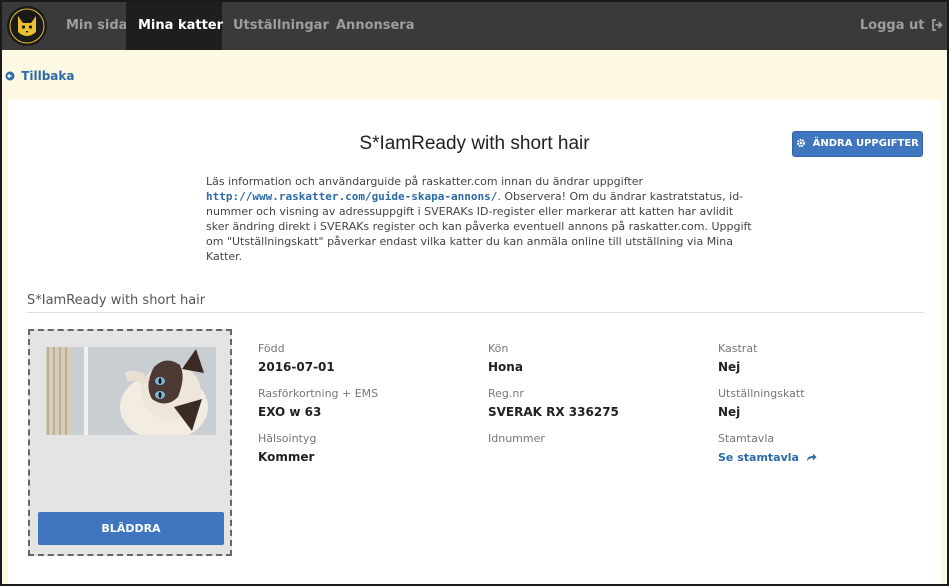 Image resolution: width=949 pixels, height=586 pixels. I want to click on born-label: Född, so click(271, 348).